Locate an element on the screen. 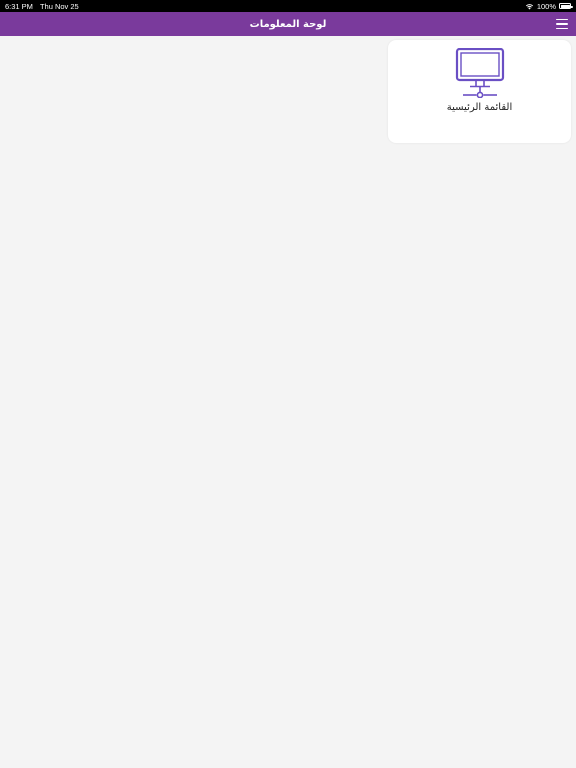 Image resolution: width=576 pixels, height=768 pixels. status-right: 100% is located at coordinates (549, 6).